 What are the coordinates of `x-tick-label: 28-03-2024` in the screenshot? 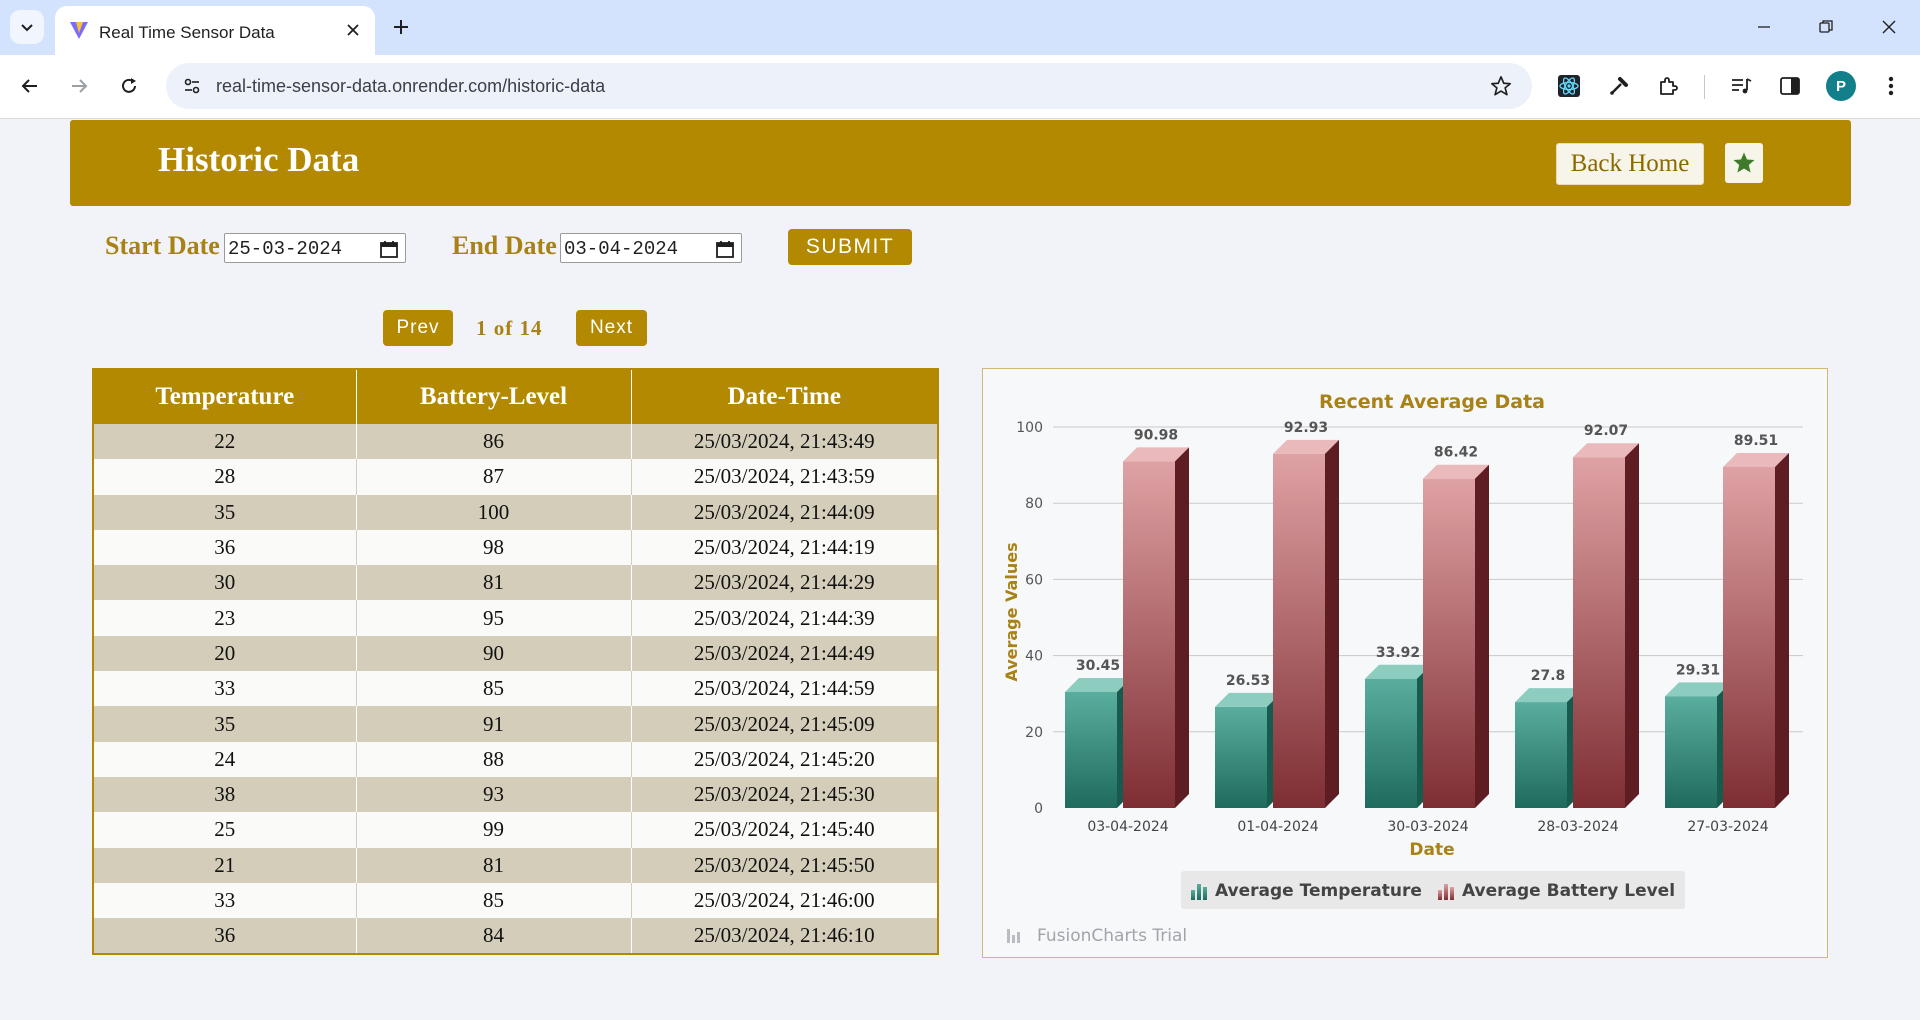 It's located at (1577, 827).